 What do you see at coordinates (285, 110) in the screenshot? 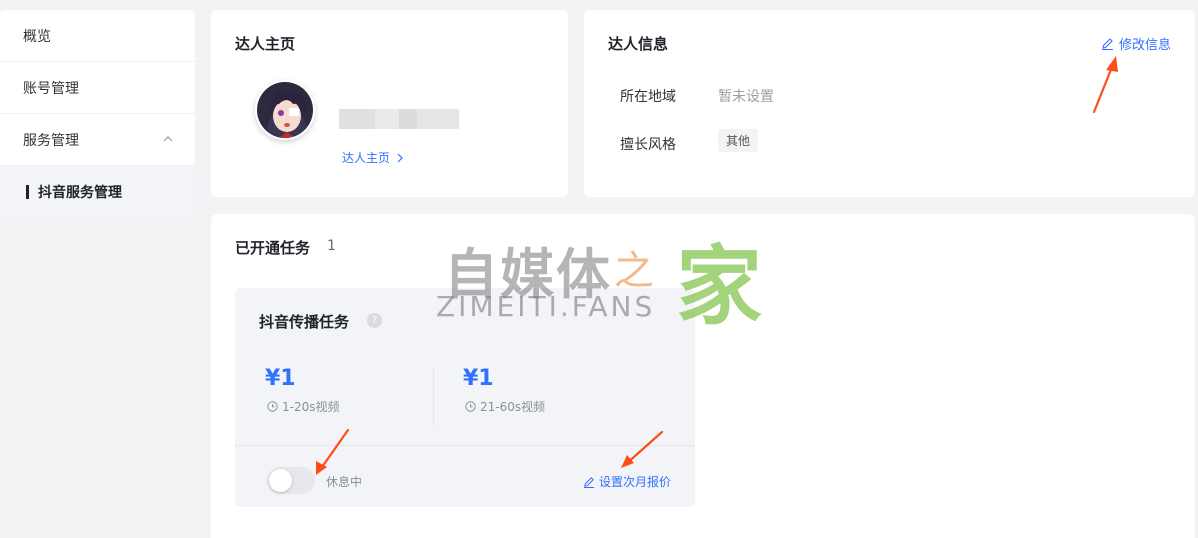
I see `avatar` at bounding box center [285, 110].